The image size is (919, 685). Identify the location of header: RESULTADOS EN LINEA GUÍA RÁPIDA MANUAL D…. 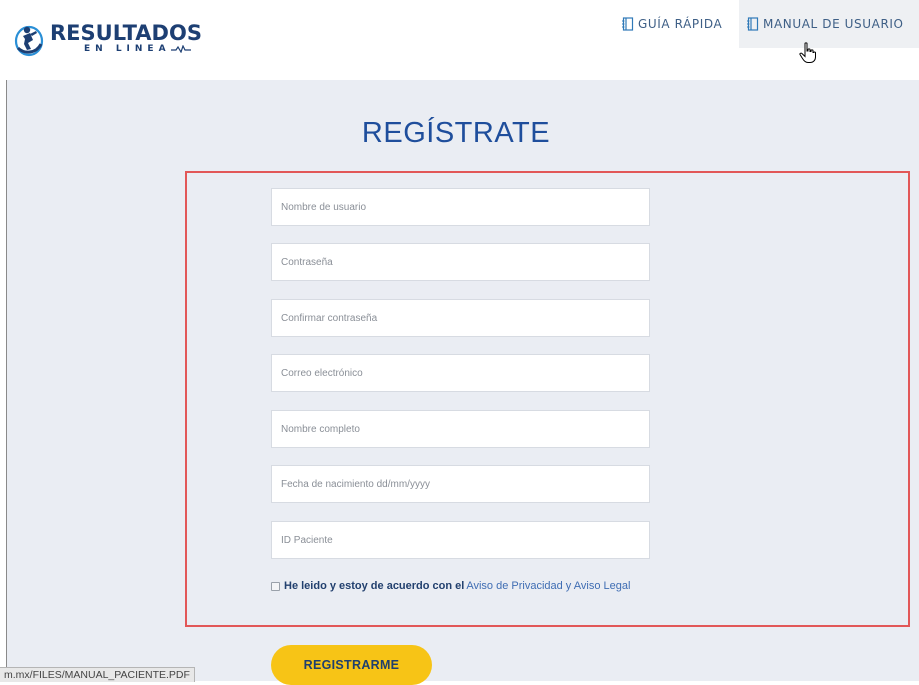
(462, 40).